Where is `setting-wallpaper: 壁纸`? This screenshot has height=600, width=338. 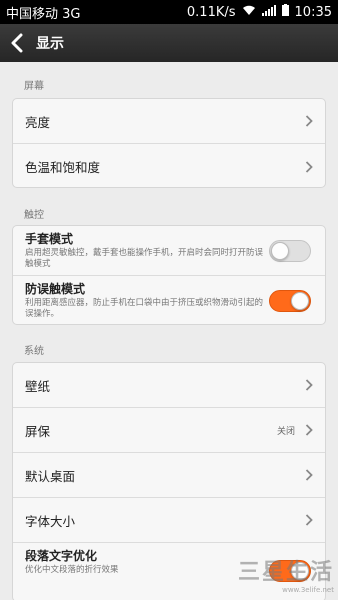
setting-wallpaper: 壁纸 is located at coordinates (169, 385).